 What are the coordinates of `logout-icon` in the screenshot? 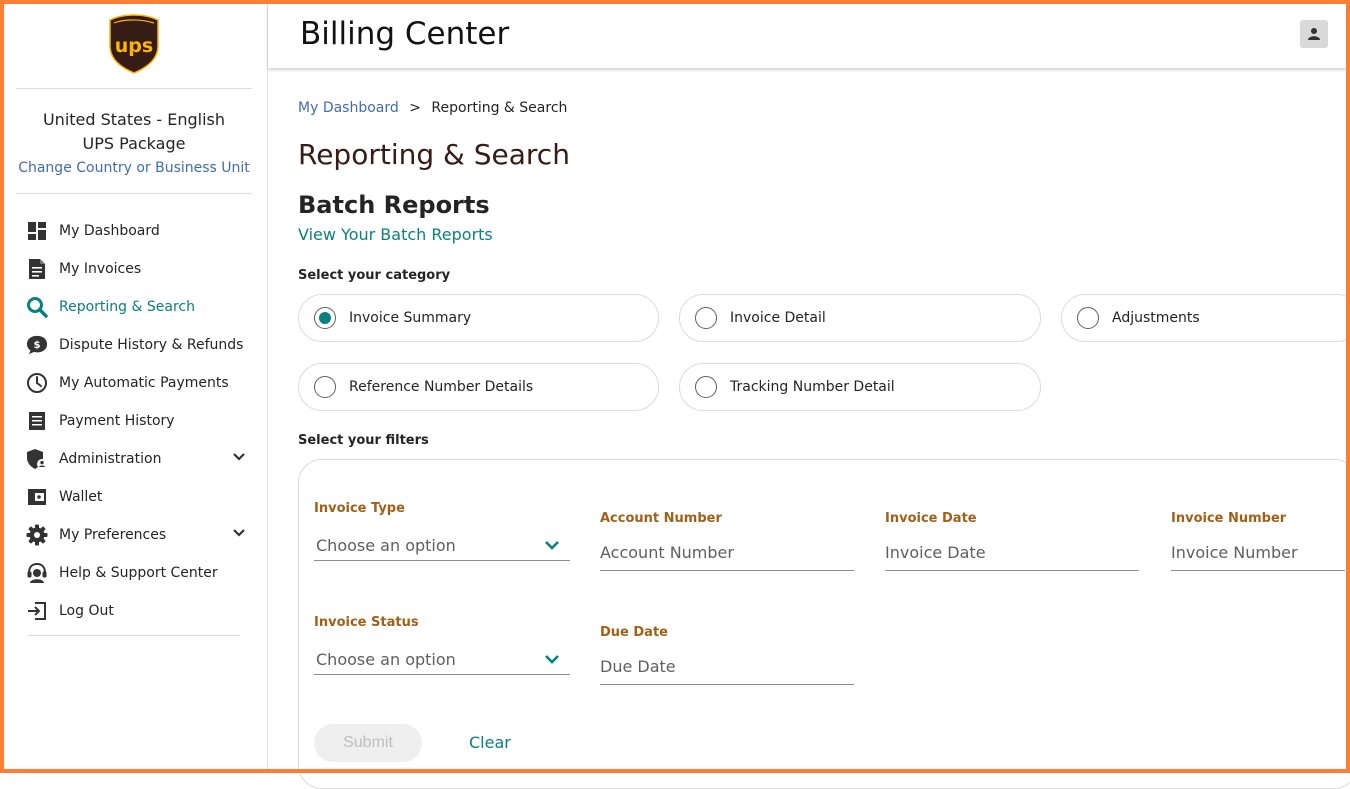 It's located at (37, 611).